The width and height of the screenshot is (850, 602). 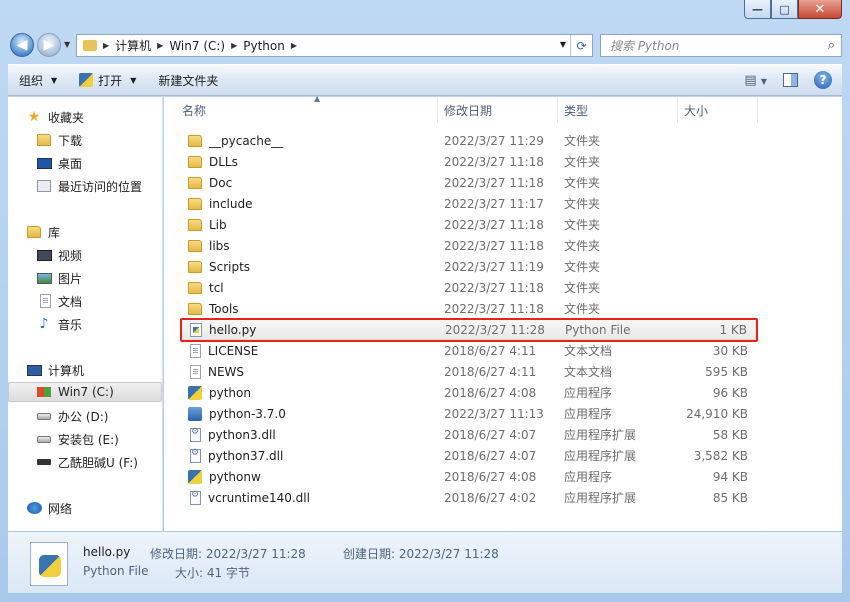 What do you see at coordinates (207, 225) in the screenshot?
I see `file-name-cell: Lib` at bounding box center [207, 225].